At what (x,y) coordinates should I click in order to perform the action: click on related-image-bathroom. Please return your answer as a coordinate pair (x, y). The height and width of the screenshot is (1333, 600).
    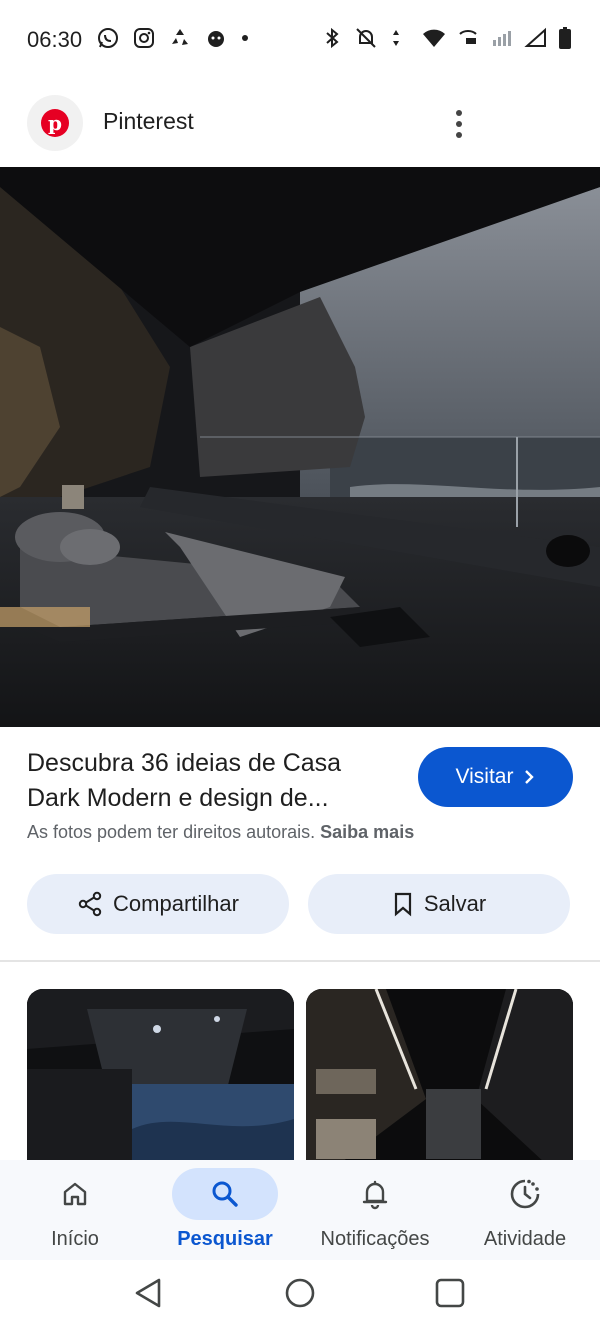
    Looking at the image, I should click on (160, 1089).